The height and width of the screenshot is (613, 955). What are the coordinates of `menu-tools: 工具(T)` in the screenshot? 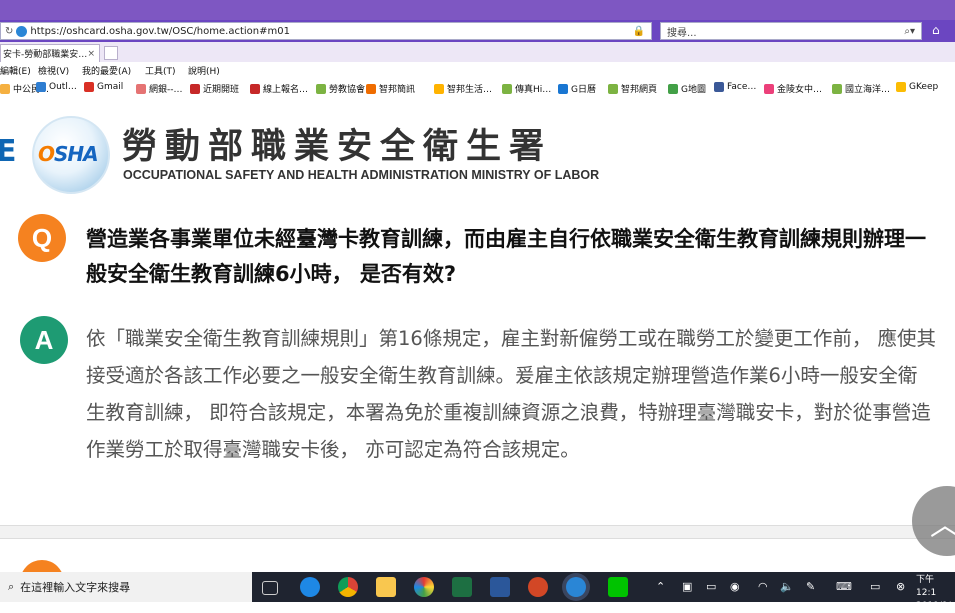 It's located at (160, 70).